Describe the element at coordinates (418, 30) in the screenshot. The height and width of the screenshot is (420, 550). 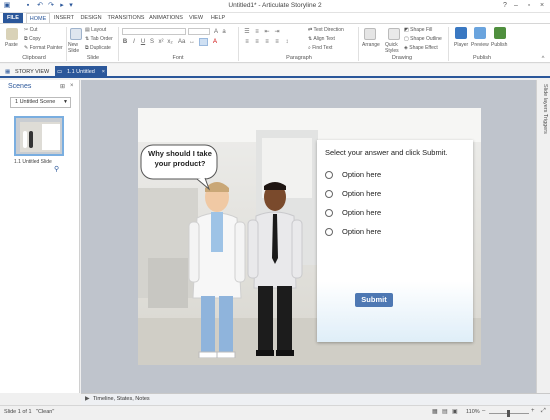
I see `shape-fill-button: ◩ Shape Fill` at that location.